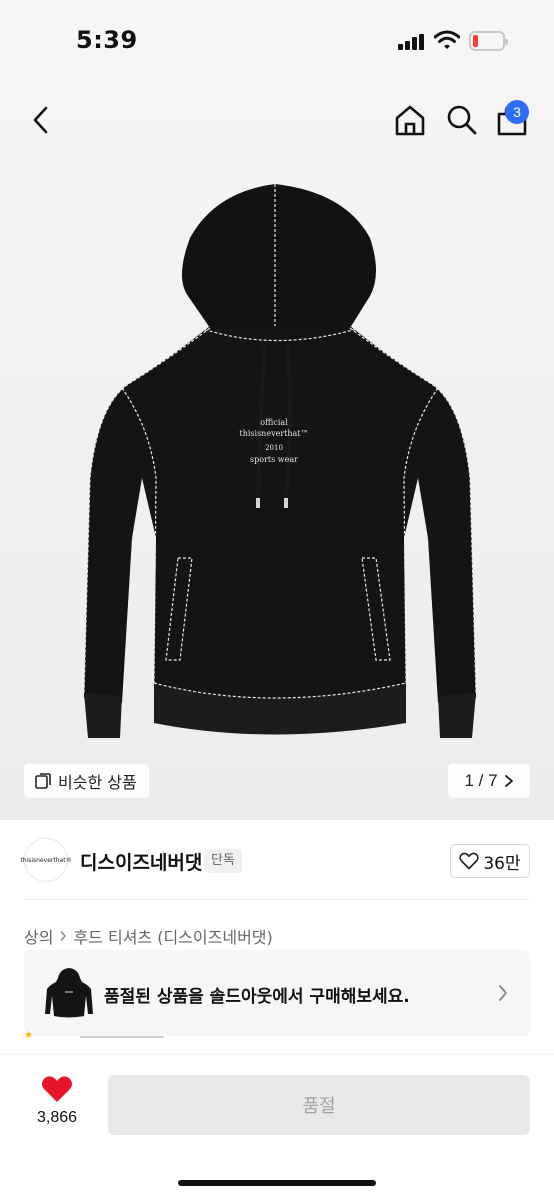  What do you see at coordinates (411, 42) in the screenshot?
I see `cellular-signal-icon` at bounding box center [411, 42].